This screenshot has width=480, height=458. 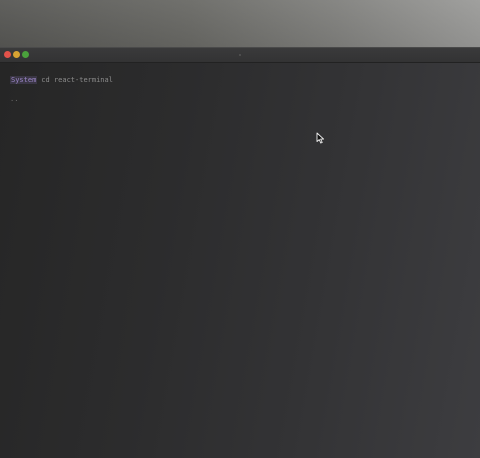 I want to click on zoom-button, so click(x=25, y=54).